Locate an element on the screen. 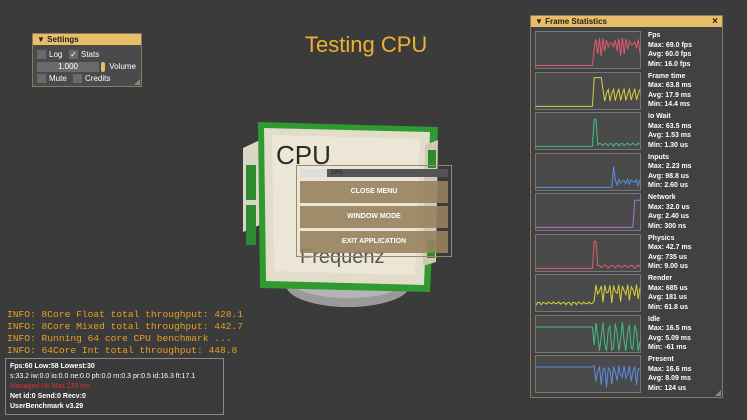 The image size is (747, 420). volume-field: 1.000 is located at coordinates (71, 67).